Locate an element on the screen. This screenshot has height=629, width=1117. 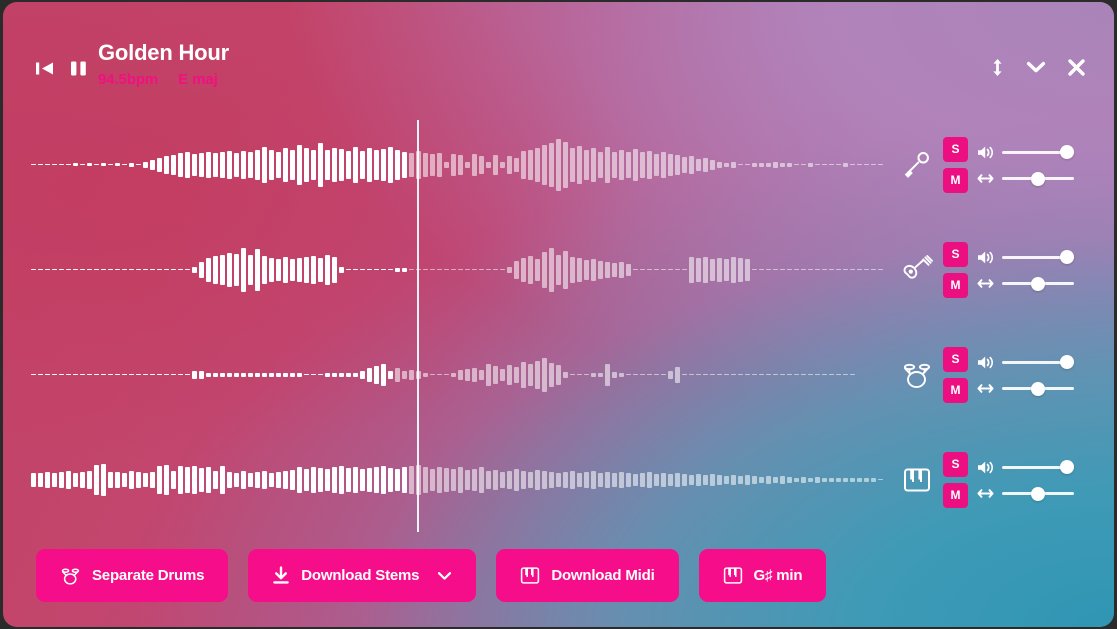
download-icon is located at coordinates (281, 575).